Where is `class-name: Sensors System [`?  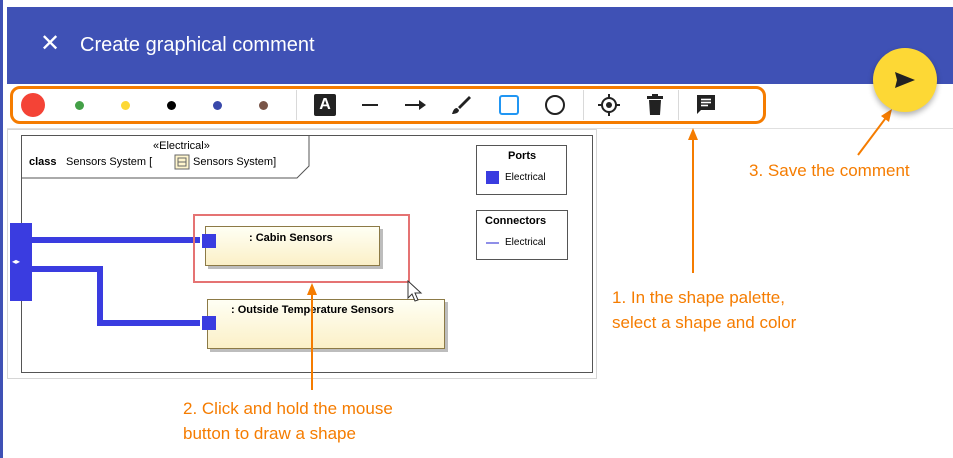
class-name: Sensors System [ is located at coordinates (109, 162).